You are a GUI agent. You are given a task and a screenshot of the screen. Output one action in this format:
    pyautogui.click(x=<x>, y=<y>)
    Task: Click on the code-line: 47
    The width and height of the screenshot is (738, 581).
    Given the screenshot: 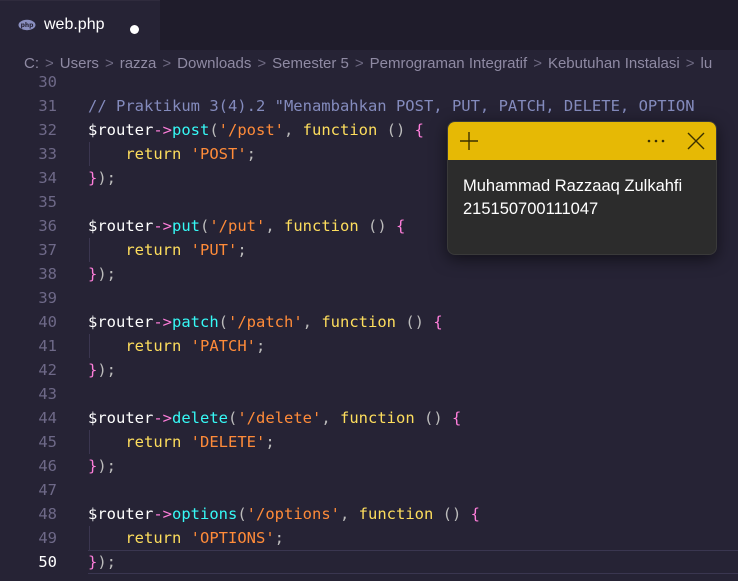 What is the action you would take?
    pyautogui.click(x=369, y=490)
    